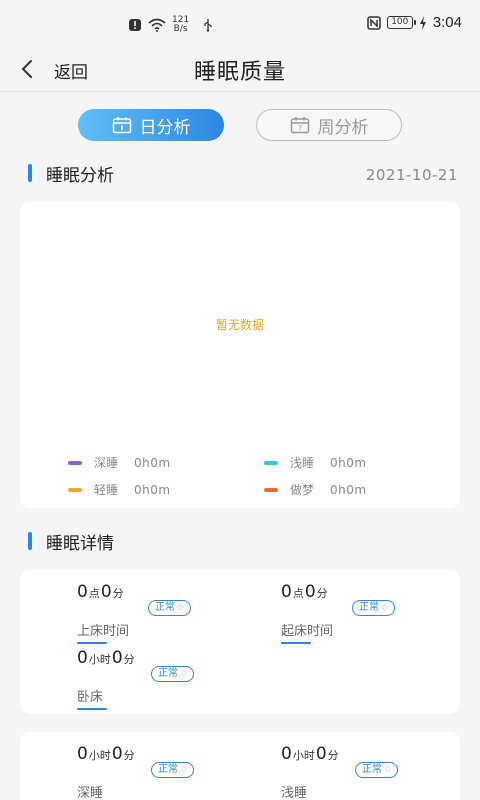 The height and width of the screenshot is (800, 480). Describe the element at coordinates (310, 592) in the screenshot. I see `wakeup-minute: 0` at that location.